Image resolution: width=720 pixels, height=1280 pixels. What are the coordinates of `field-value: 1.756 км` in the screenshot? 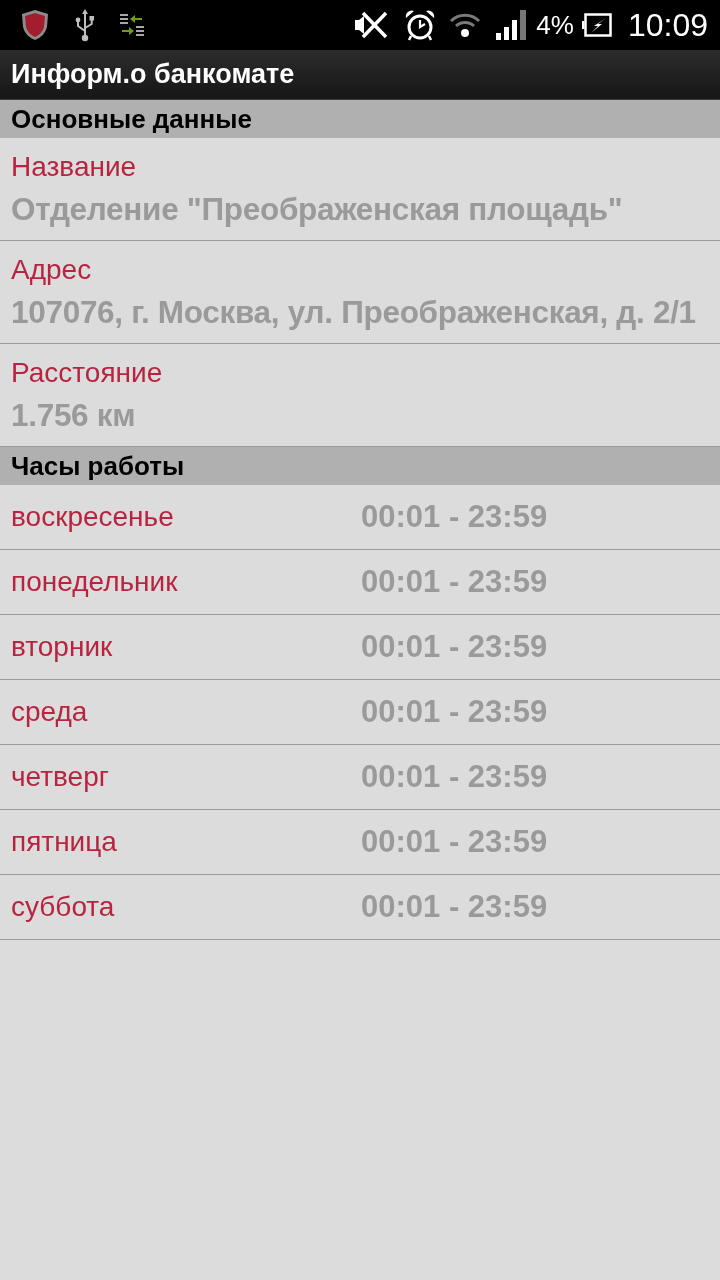 It's located at (73, 415).